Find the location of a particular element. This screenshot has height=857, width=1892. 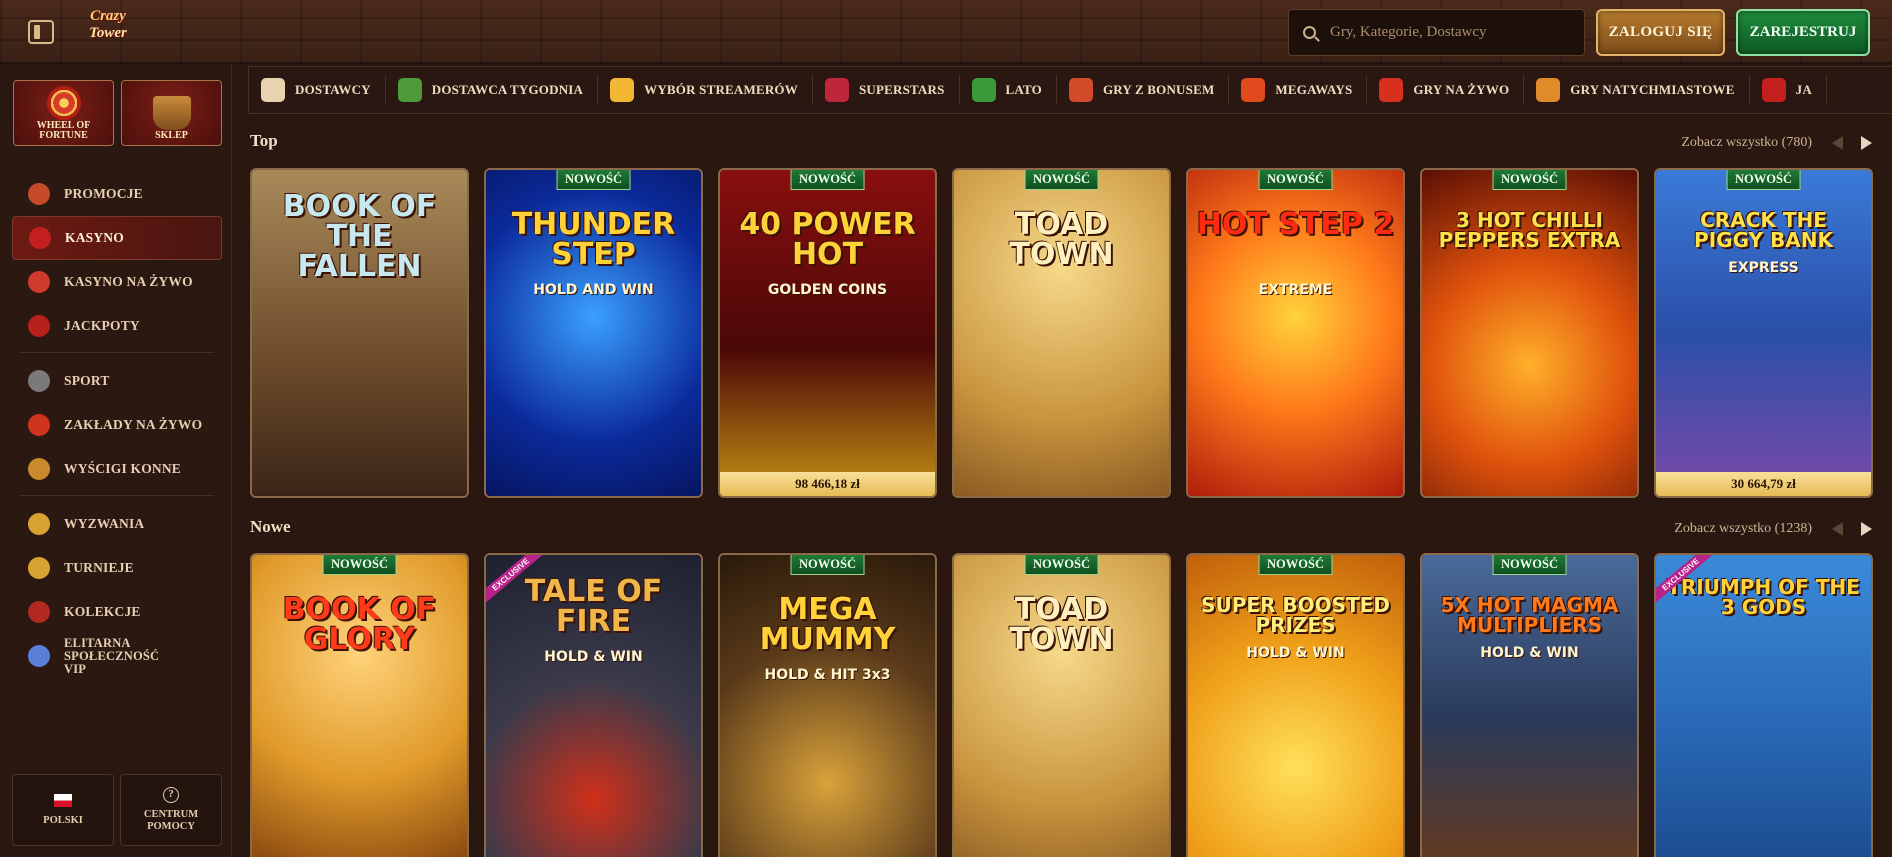

sidebar-item-zakłady-na-żywo: ZAKŁADY NA ŻYWO is located at coordinates (117, 425).